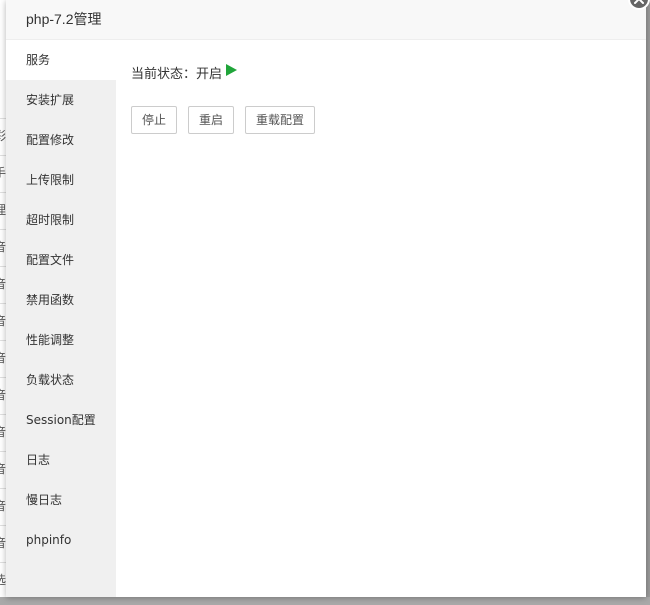 The image size is (650, 605). I want to click on service-actions: 停止 重启 重载配置, so click(228, 120).